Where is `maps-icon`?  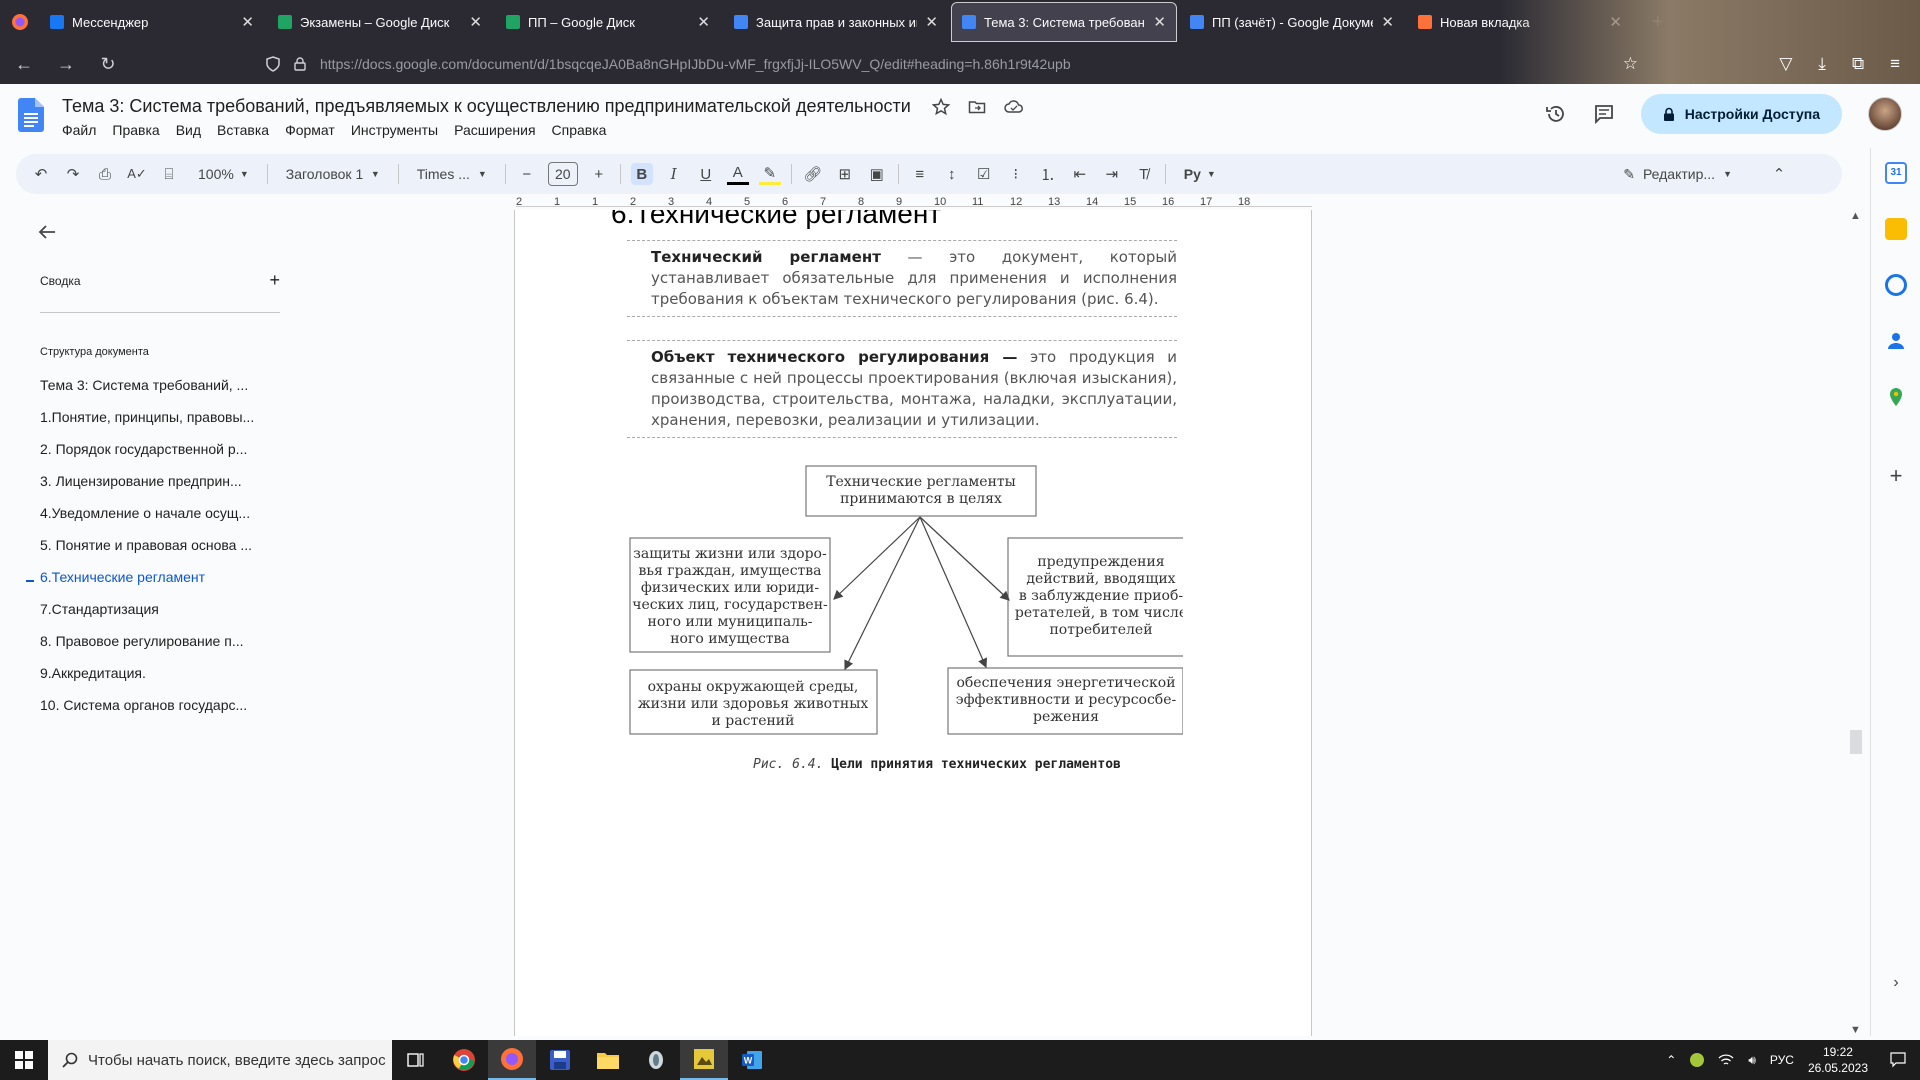 maps-icon is located at coordinates (1896, 397).